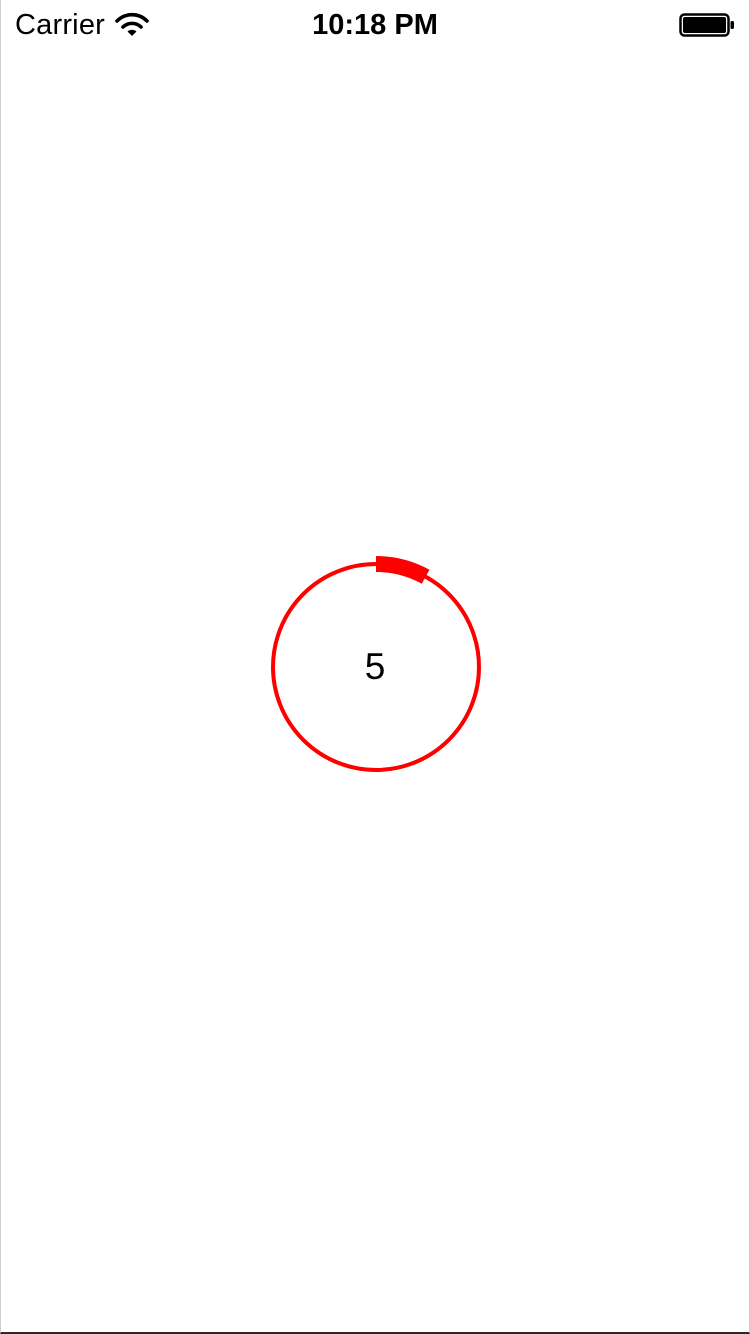 The height and width of the screenshot is (1334, 750). What do you see at coordinates (402, 570) in the screenshot?
I see `countdown-progress-arc` at bounding box center [402, 570].